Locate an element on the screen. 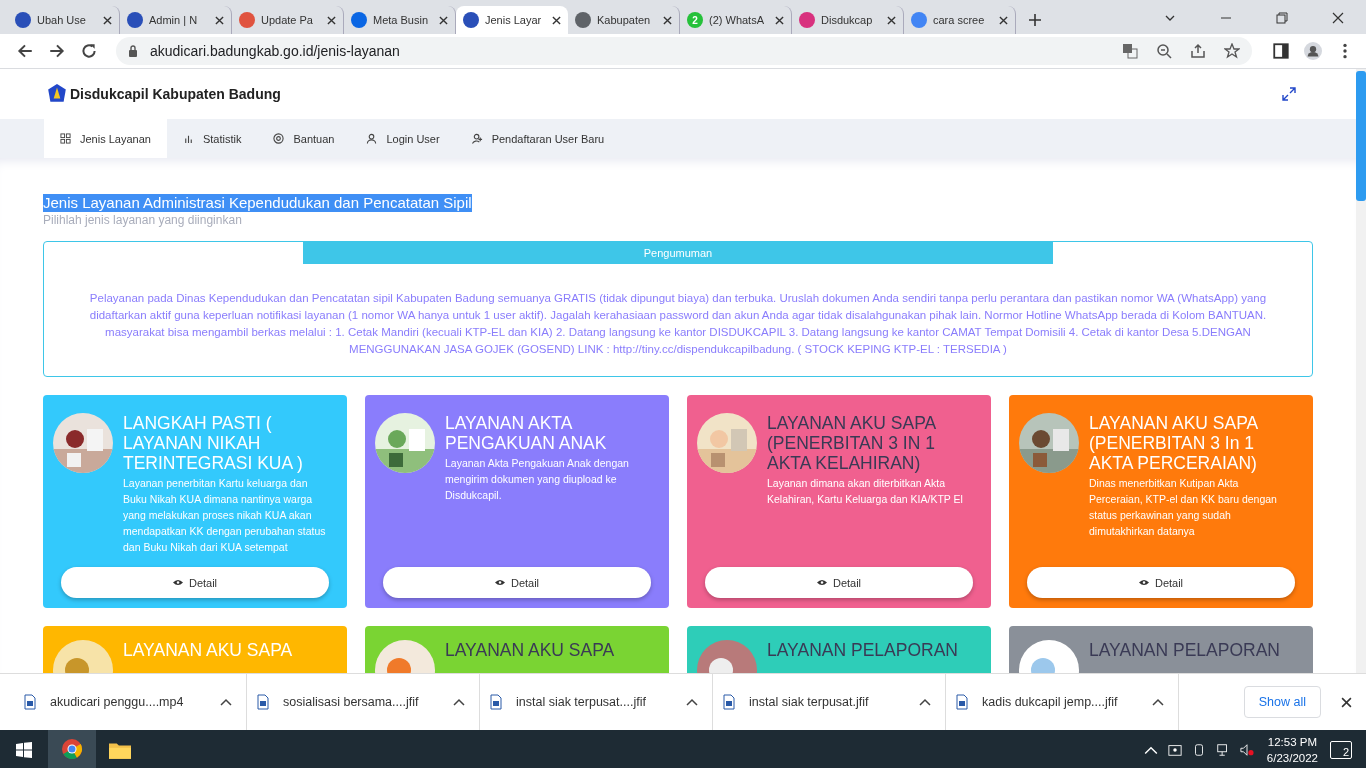  scrollbar-thumb is located at coordinates (1361, 136).